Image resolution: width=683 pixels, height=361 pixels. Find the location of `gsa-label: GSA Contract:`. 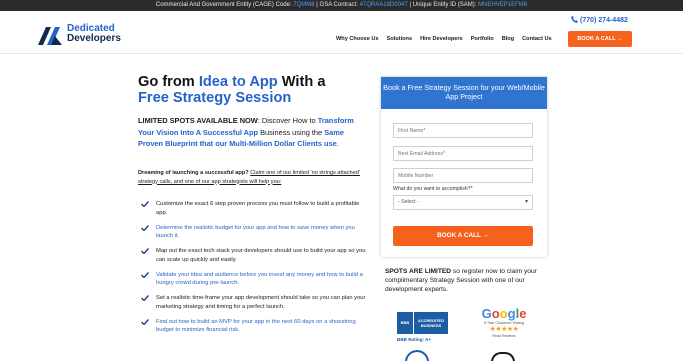

gsa-label: GSA Contract: is located at coordinates (338, 5).